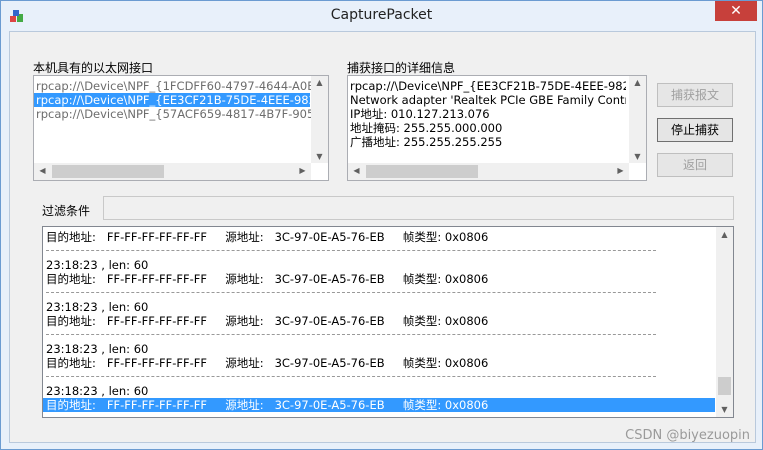 The width and height of the screenshot is (763, 450). Describe the element at coordinates (66, 211) in the screenshot. I see `filter-label: 过滤条件` at that location.